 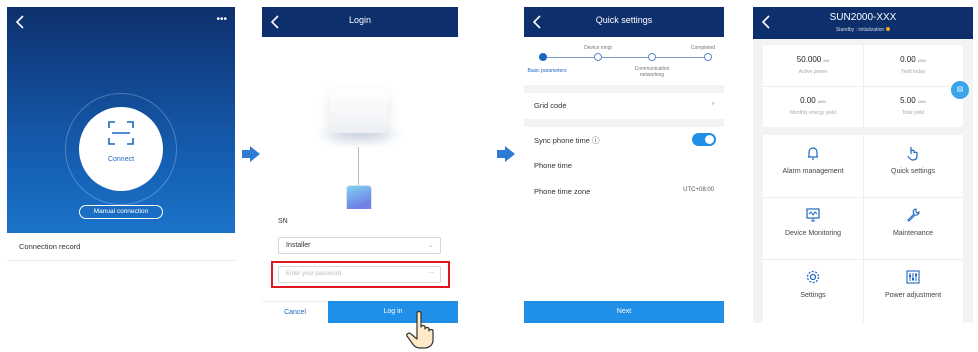 What do you see at coordinates (913, 113) in the screenshot?
I see `stat-label: Total yield` at bounding box center [913, 113].